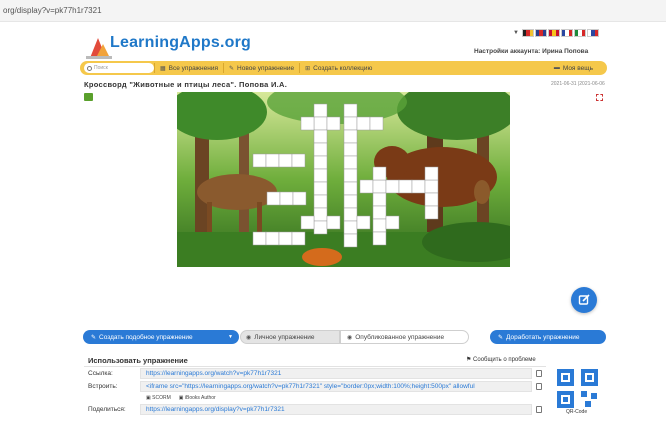 Image resolution: width=666 pixels, height=435 pixels. I want to click on edit-icon, so click(584, 299).